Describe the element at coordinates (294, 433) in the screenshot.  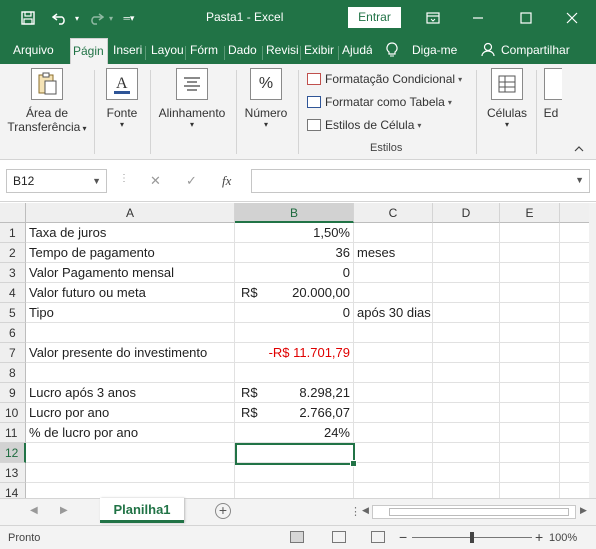
I see `cell-b11: 24%` at that location.